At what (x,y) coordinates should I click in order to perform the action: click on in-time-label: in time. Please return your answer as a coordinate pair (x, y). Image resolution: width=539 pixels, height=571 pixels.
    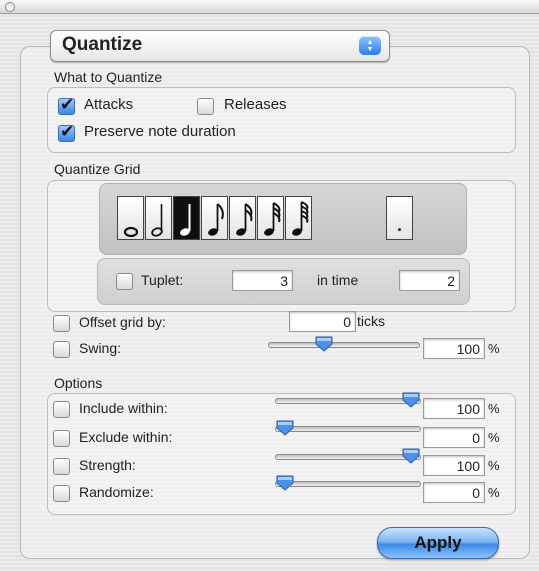
    Looking at the image, I should click on (338, 280).